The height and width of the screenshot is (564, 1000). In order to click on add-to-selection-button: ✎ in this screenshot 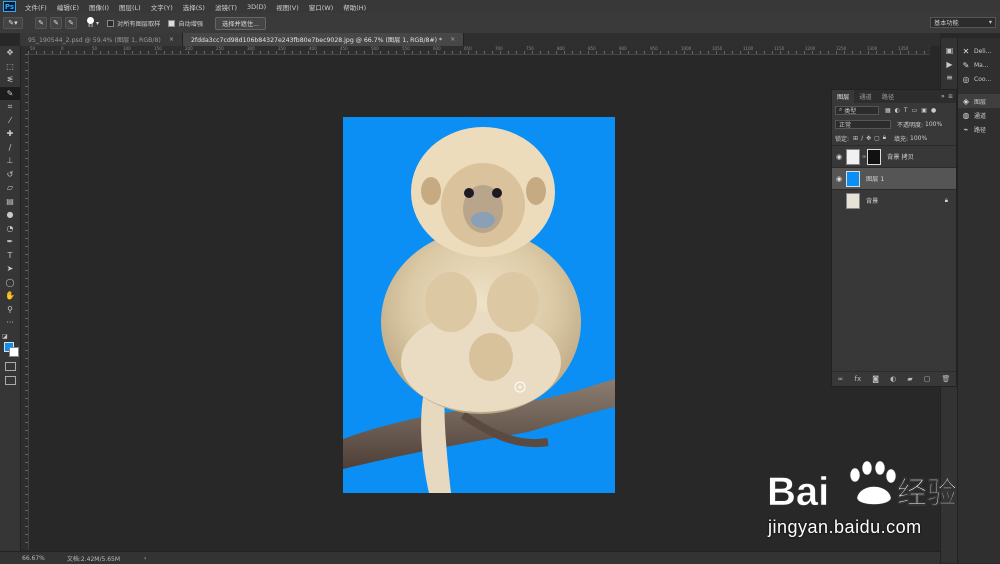, I will do `click(56, 23)`.